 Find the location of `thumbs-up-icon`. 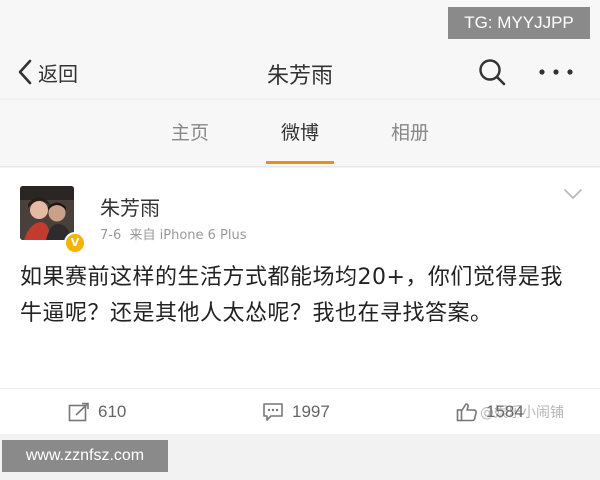

thumbs-up-icon is located at coordinates (466, 412).